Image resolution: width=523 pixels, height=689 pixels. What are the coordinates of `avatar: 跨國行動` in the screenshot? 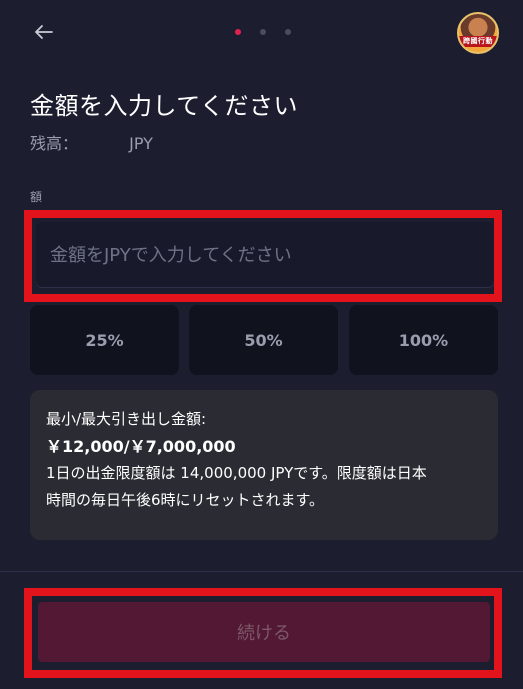 It's located at (478, 33).